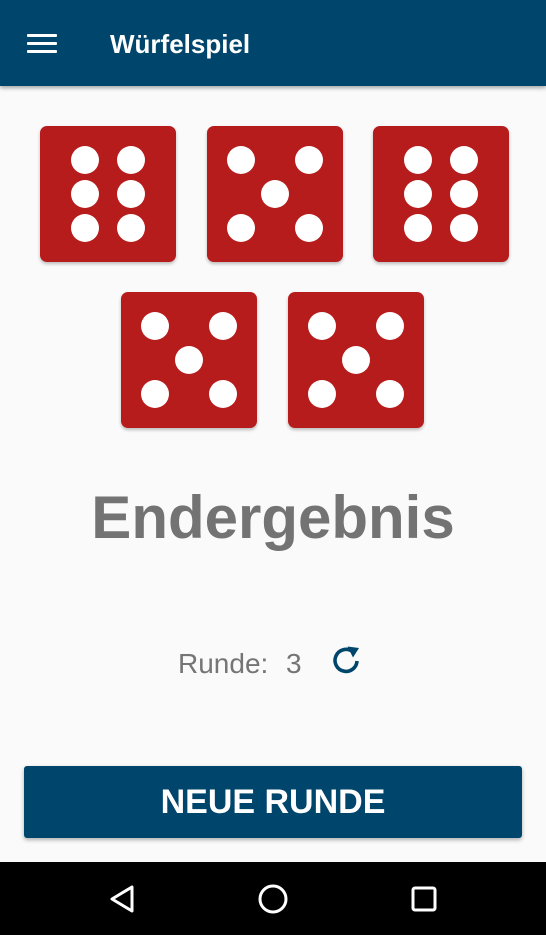 The height and width of the screenshot is (935, 546). I want to click on recents-square-icon, so click(424, 899).